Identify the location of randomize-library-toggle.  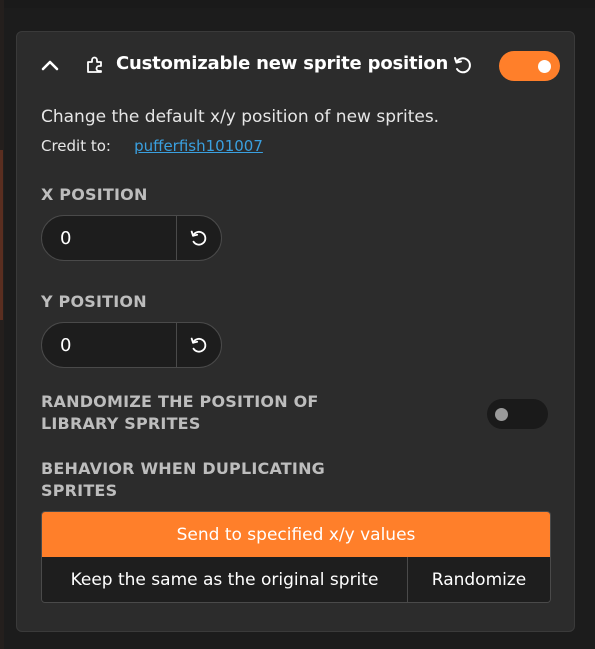
(517, 414).